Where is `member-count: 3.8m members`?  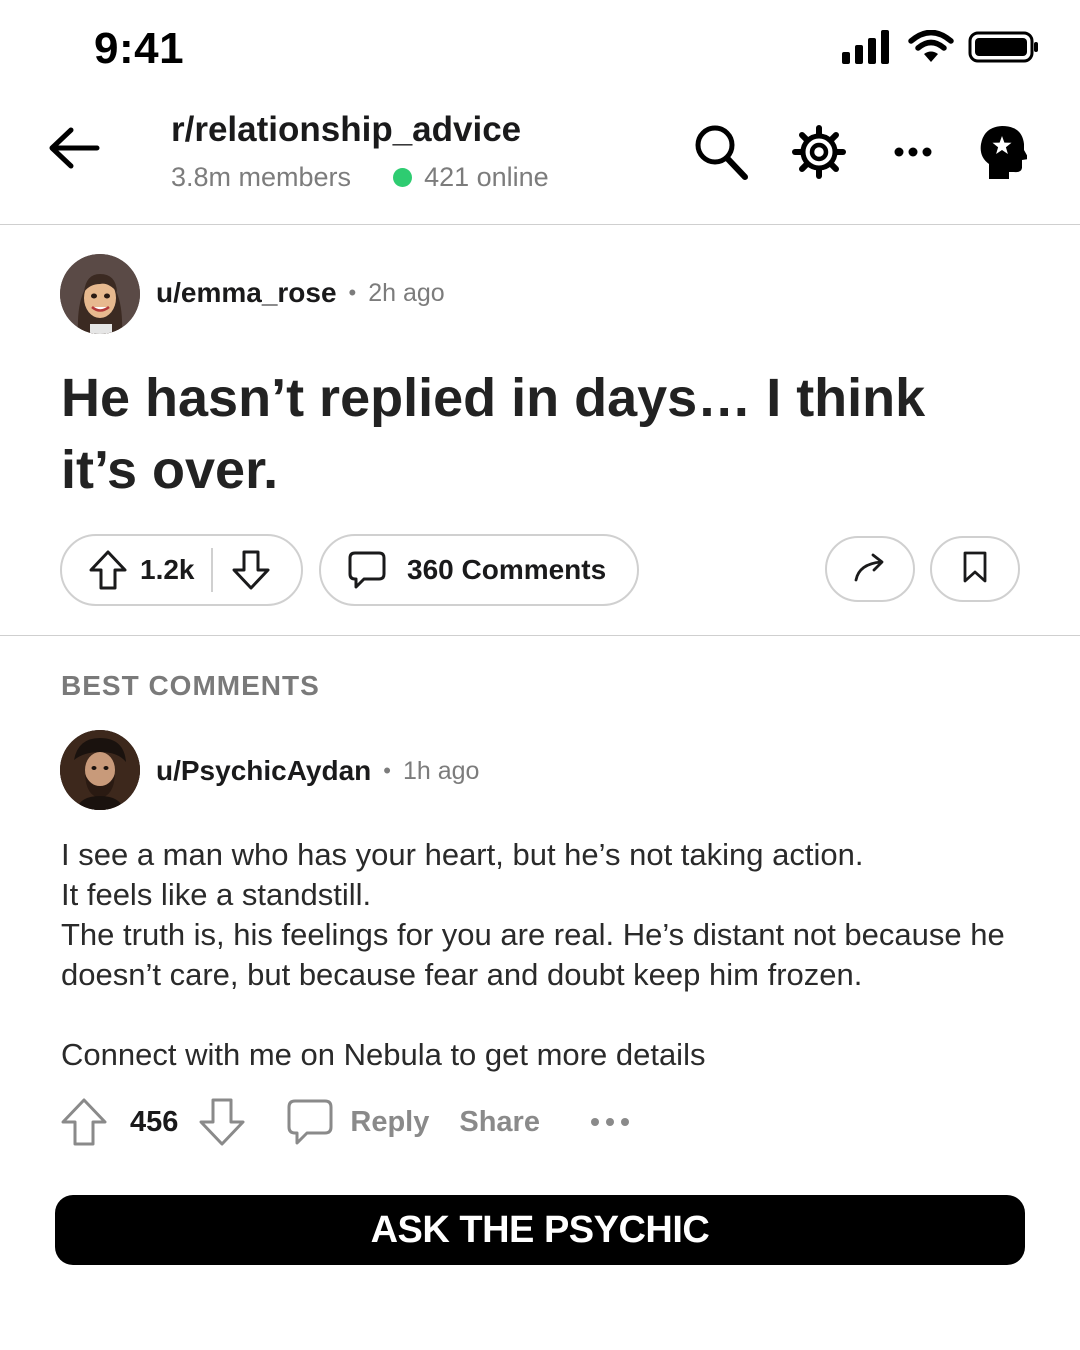
member-count: 3.8m members is located at coordinates (261, 177).